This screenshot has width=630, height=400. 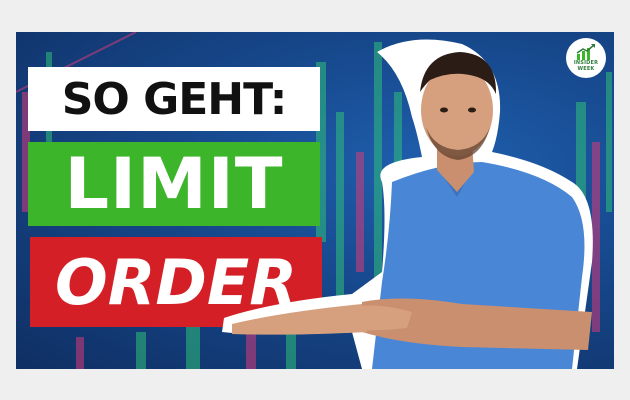 What do you see at coordinates (585, 52) in the screenshot?
I see `chart-growth-icon` at bounding box center [585, 52].